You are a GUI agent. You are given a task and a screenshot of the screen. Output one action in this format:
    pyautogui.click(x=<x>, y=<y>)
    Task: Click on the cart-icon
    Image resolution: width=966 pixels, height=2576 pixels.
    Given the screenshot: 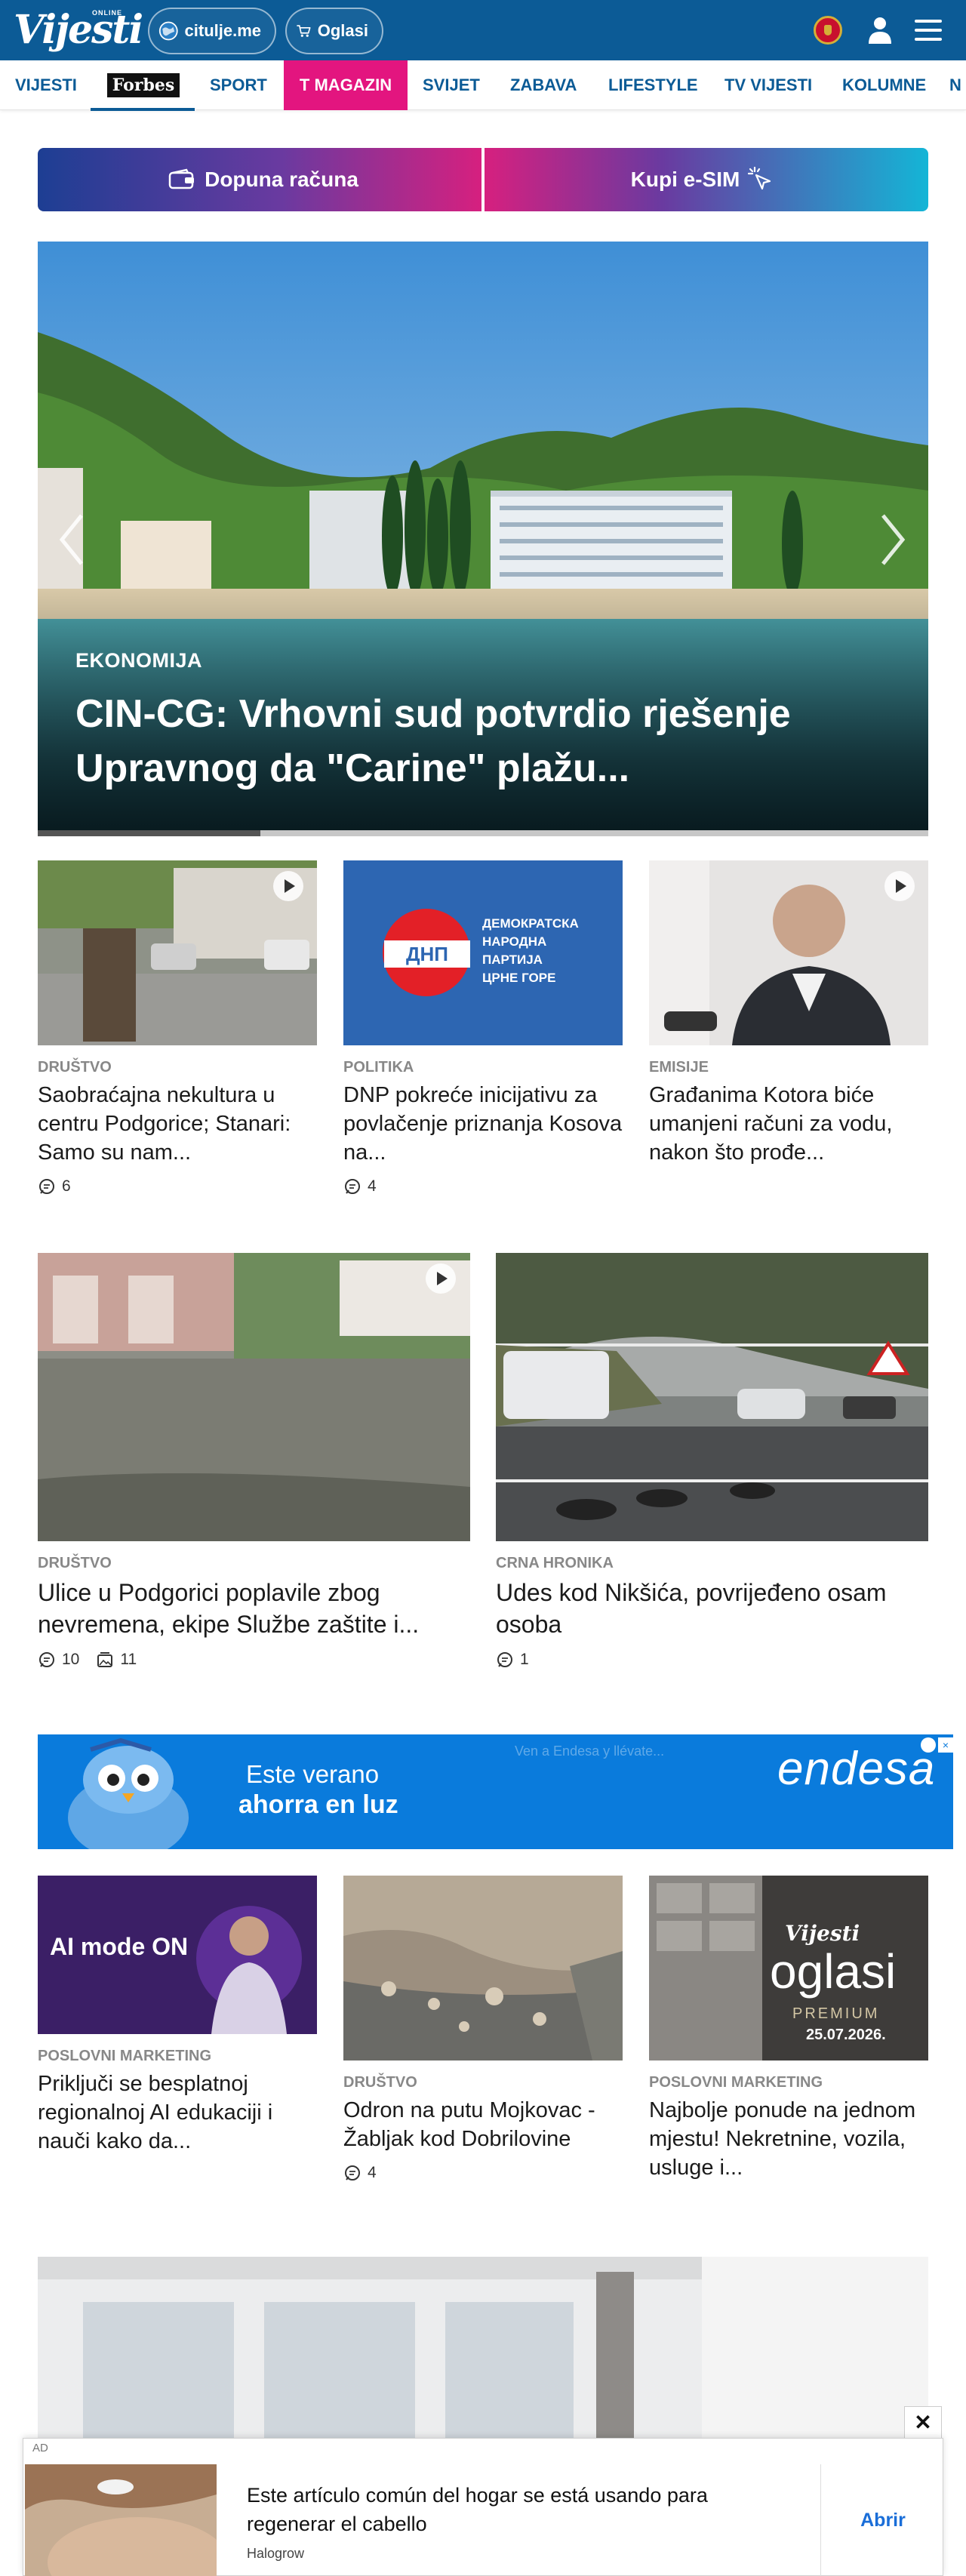 What is the action you would take?
    pyautogui.click(x=304, y=31)
    